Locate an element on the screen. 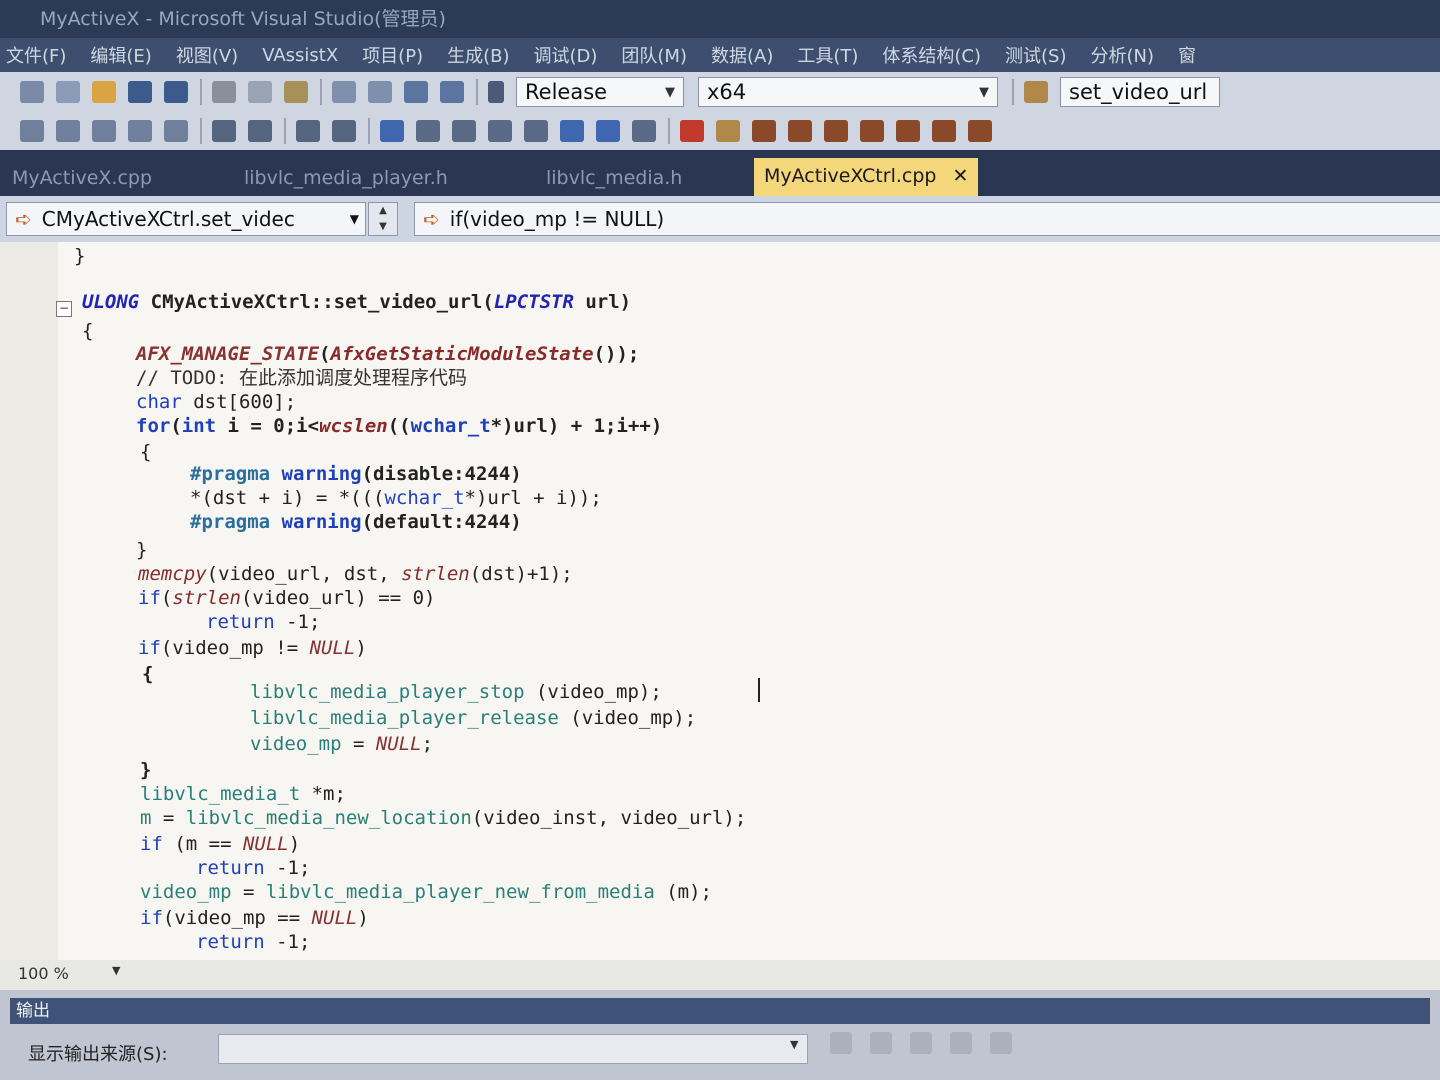  clear-bookmarks-icon is located at coordinates (644, 131).